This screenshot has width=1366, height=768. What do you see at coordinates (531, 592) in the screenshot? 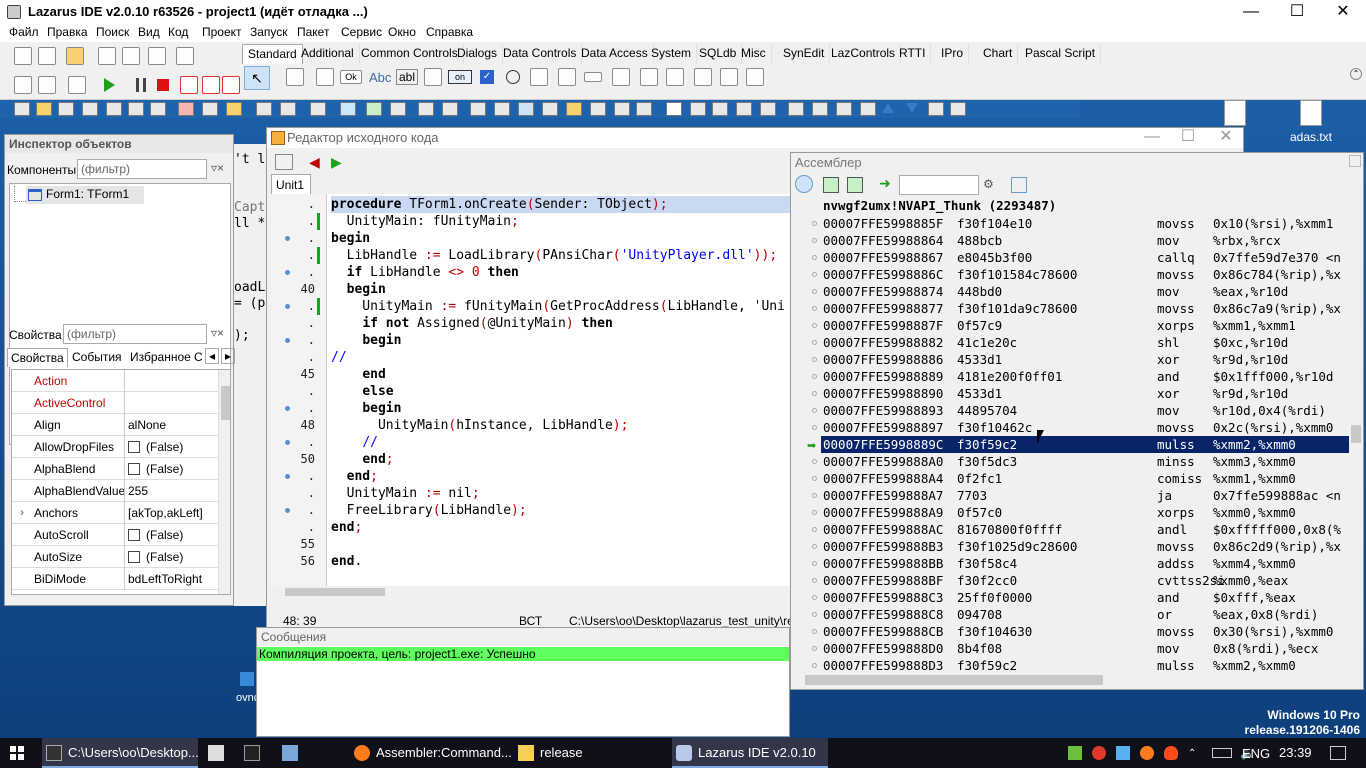
I see `horizontal-scrollbar` at bounding box center [531, 592].